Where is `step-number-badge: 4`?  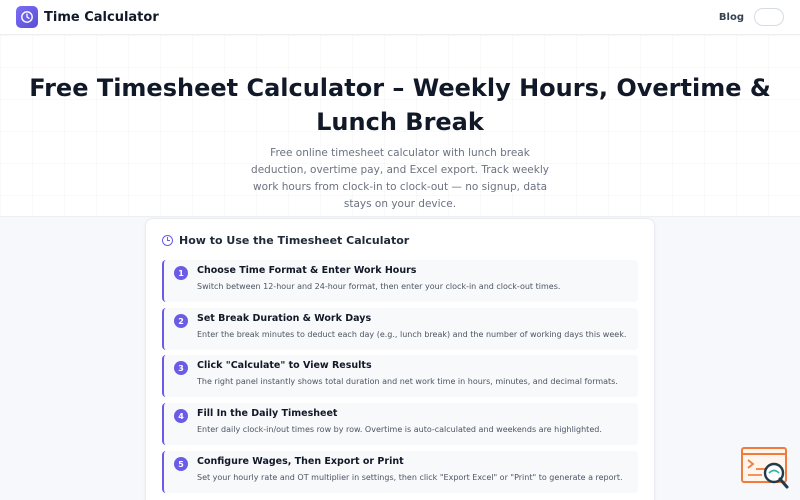 step-number-badge: 4 is located at coordinates (181, 416).